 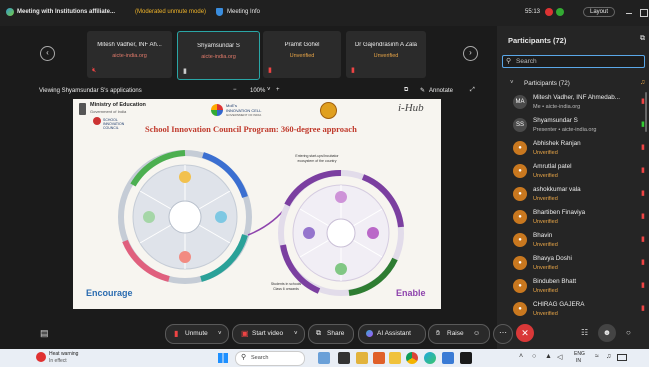 What do you see at coordinates (379, 358) in the screenshot?
I see `media-icon` at bounding box center [379, 358].